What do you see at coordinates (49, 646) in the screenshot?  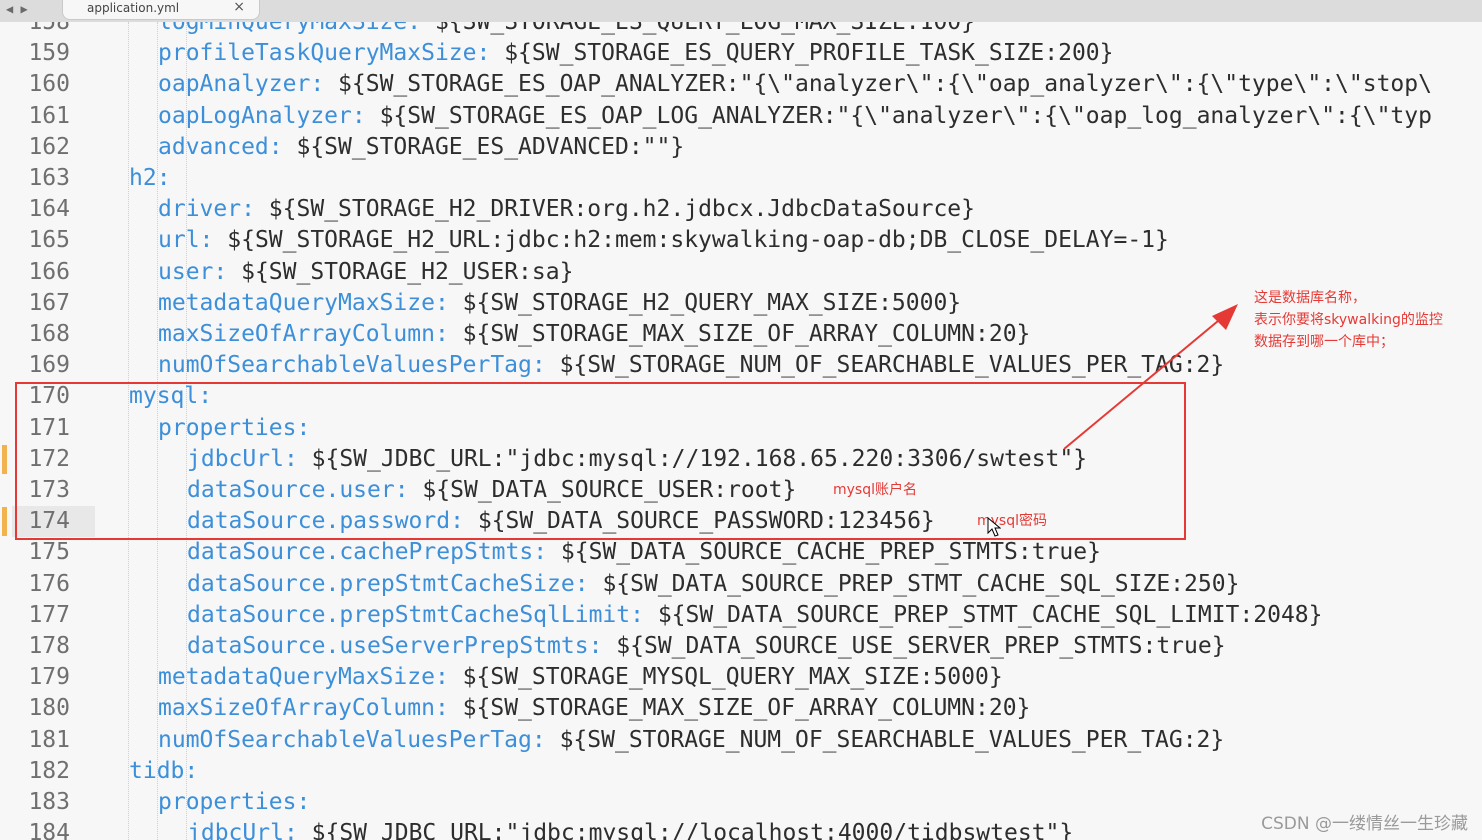 I see `line-number: 178` at bounding box center [49, 646].